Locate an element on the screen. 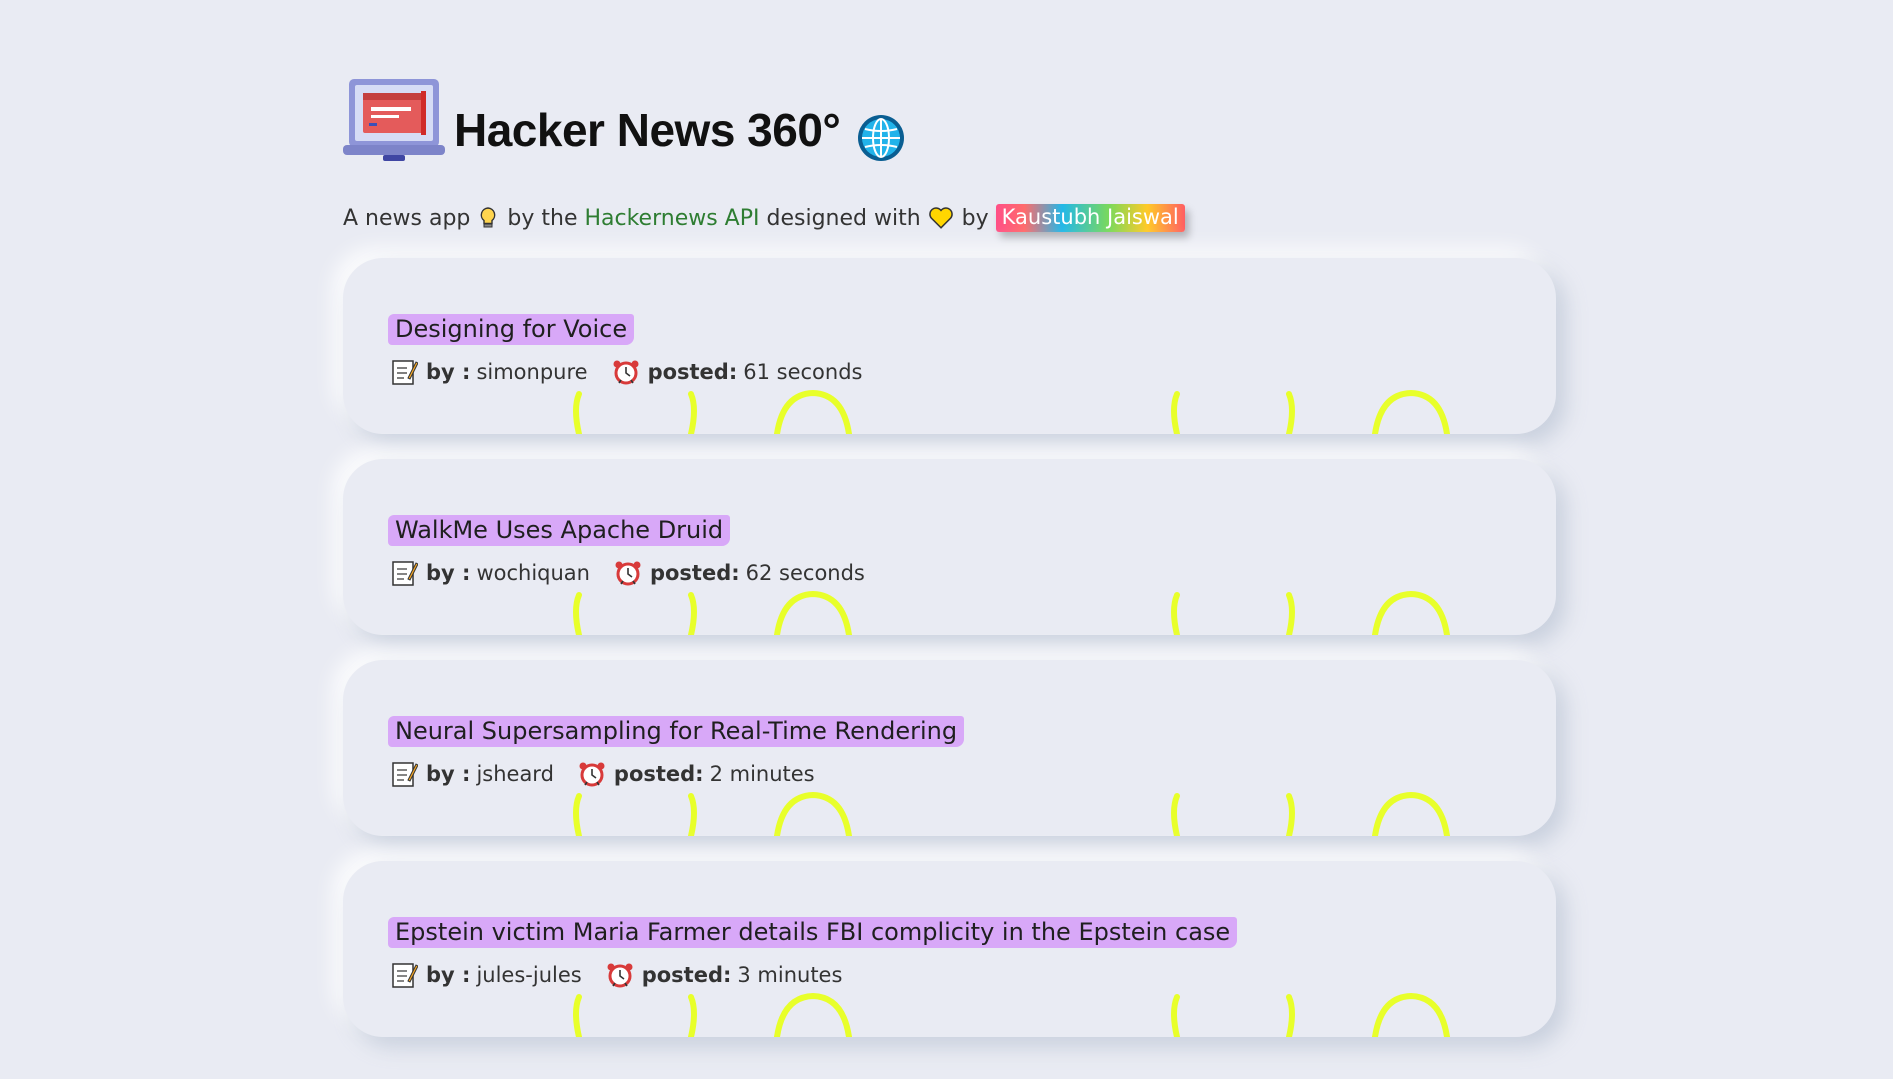 This screenshot has width=1893, height=1079. lightbulb-icon is located at coordinates (488, 217).